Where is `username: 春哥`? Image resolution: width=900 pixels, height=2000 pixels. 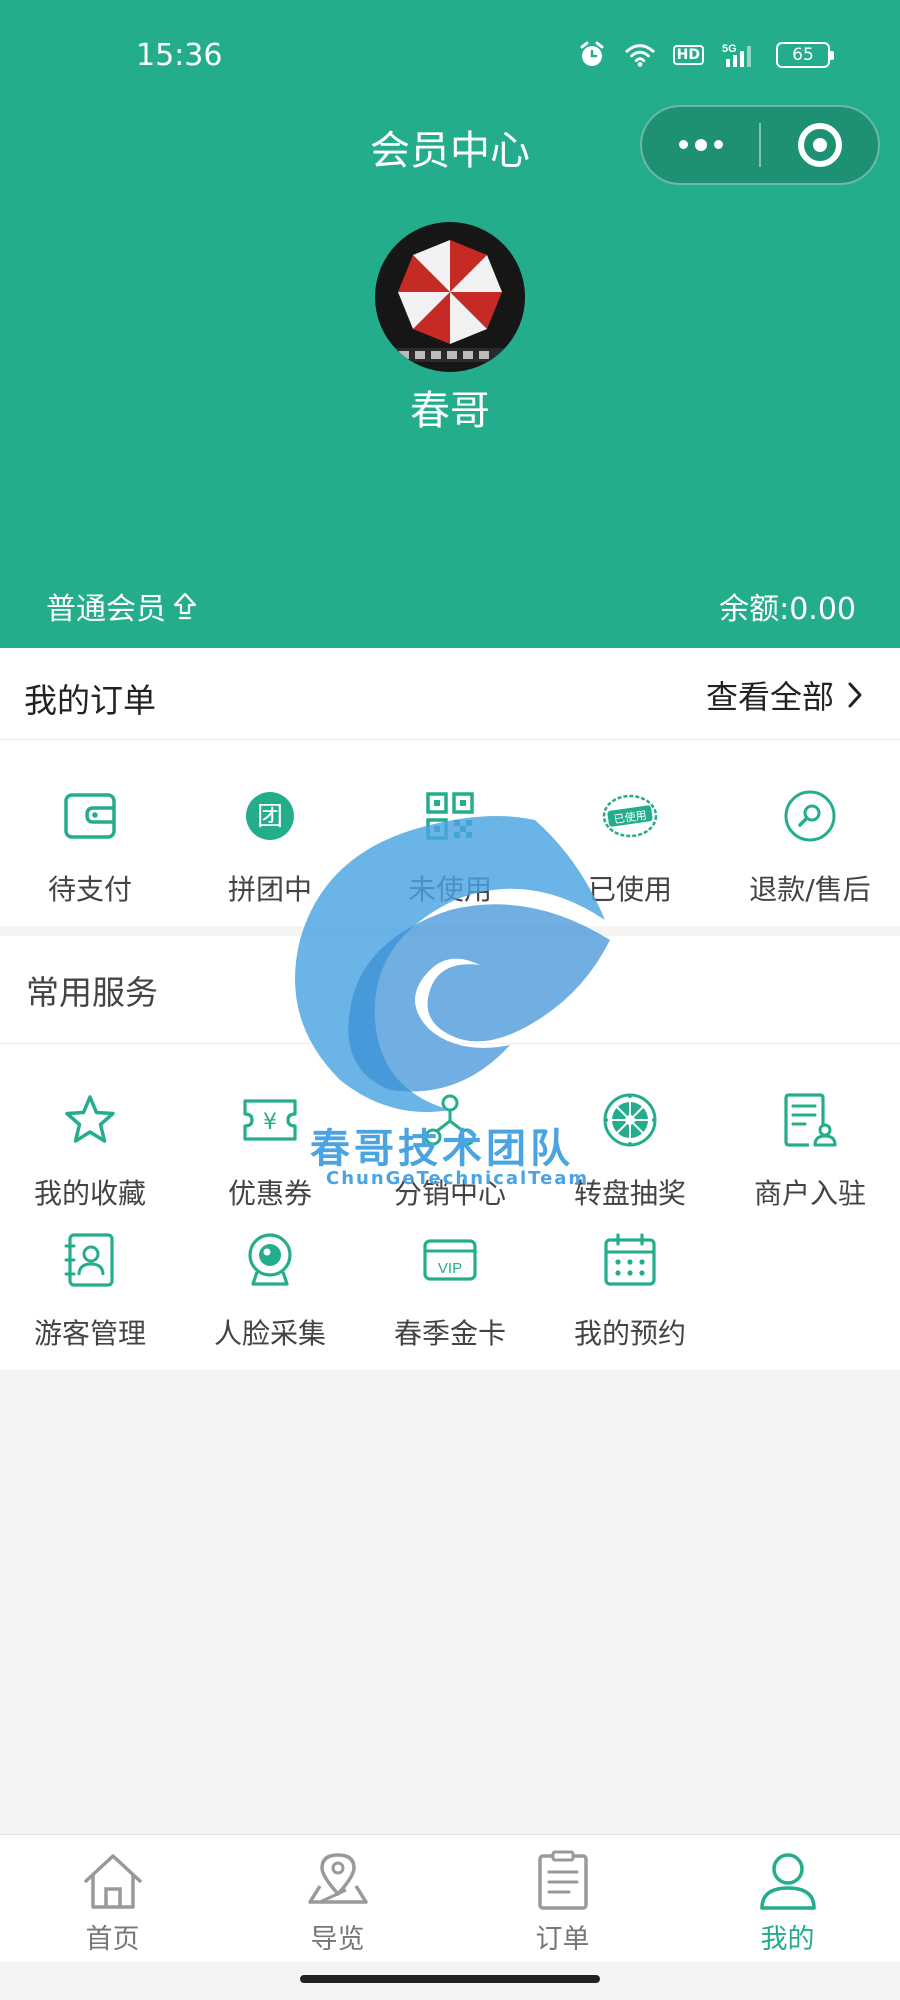
username: 春哥 is located at coordinates (450, 411).